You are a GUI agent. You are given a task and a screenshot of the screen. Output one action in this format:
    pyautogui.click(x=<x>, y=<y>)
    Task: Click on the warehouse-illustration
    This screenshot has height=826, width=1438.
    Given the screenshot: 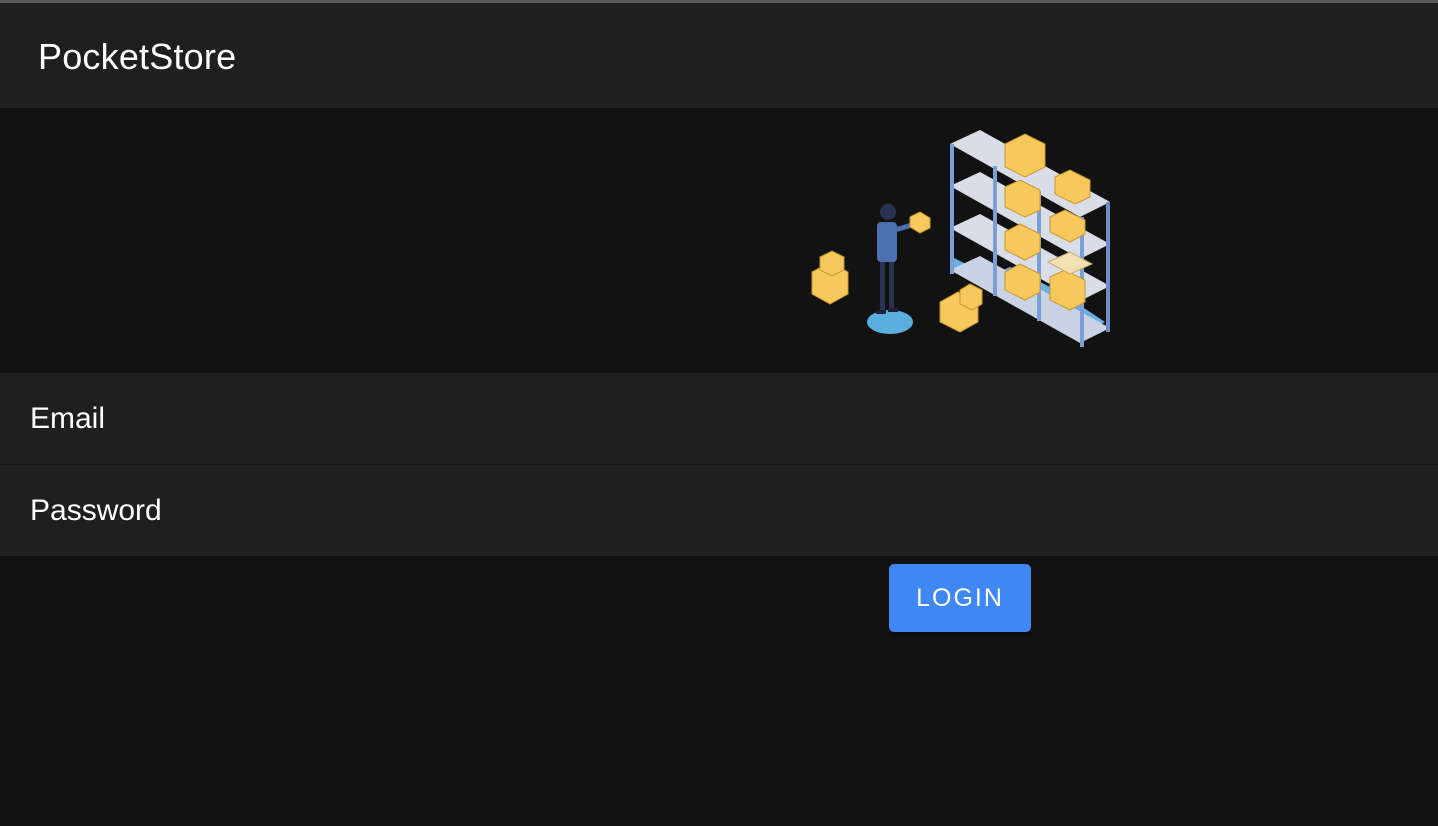 What is the action you would take?
    pyautogui.click(x=960, y=238)
    